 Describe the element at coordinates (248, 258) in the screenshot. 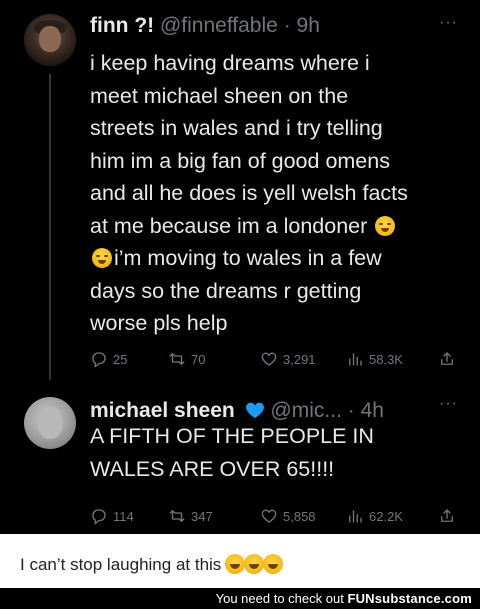

I see `tweet-line: i’m moving to wales in a few` at that location.